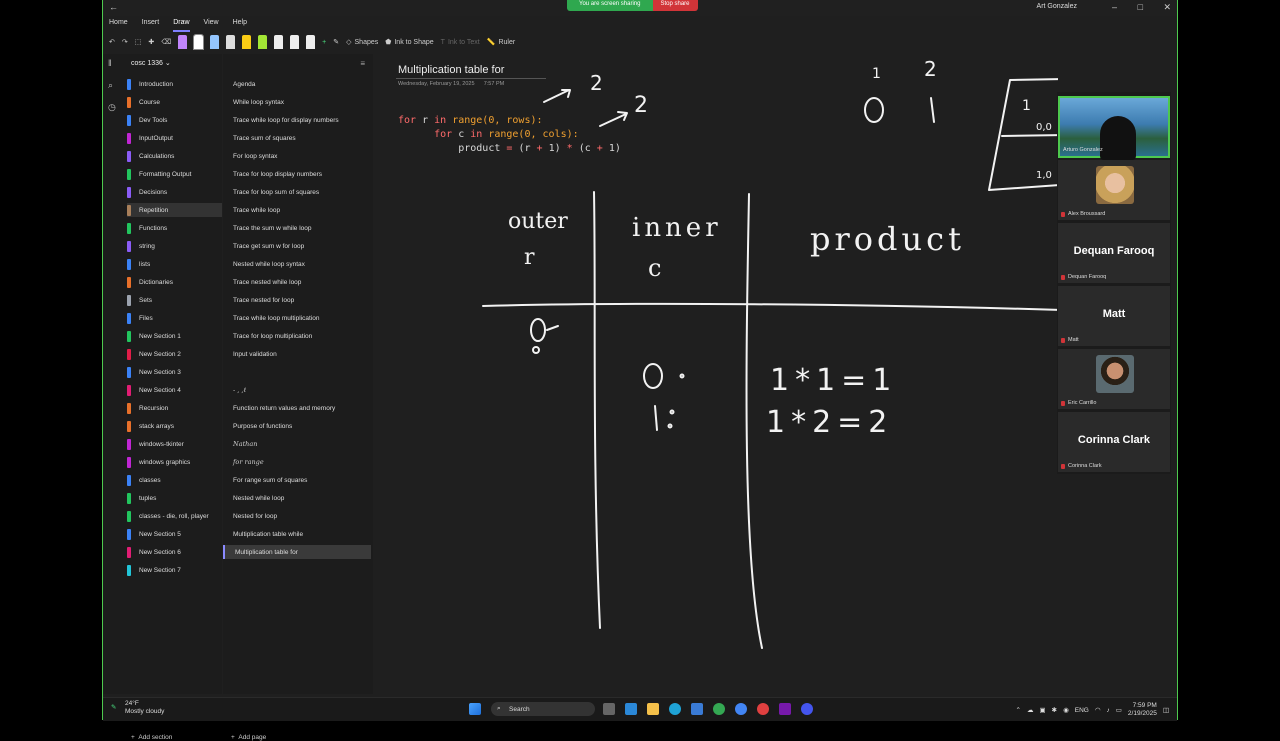 This screenshot has width=1280, height=741. Describe the element at coordinates (297, 282) in the screenshot. I see `page-item: Trace nested while loop` at that location.